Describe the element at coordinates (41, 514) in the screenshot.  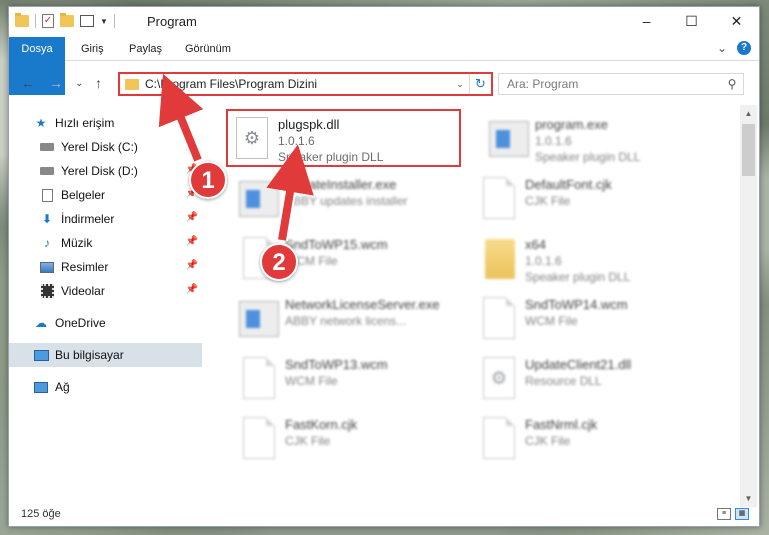
I see `item-count: 125 öğe` at that location.